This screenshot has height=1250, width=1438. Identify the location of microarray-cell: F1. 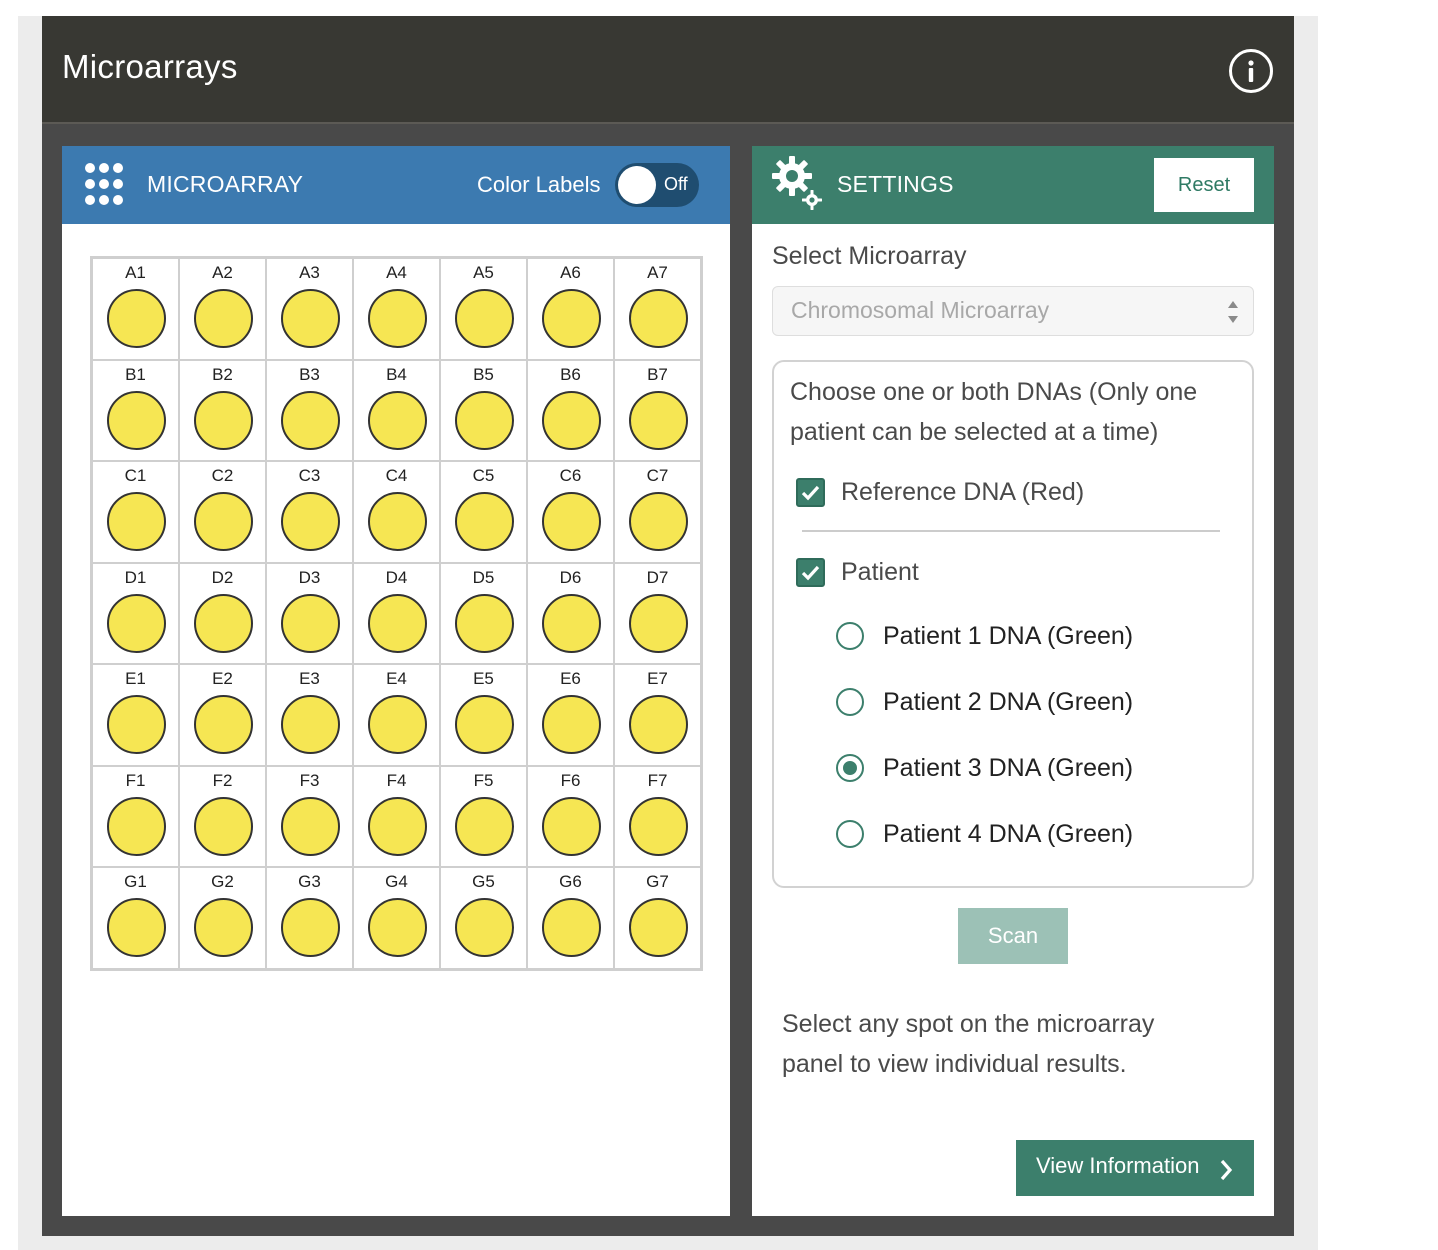
(135, 816).